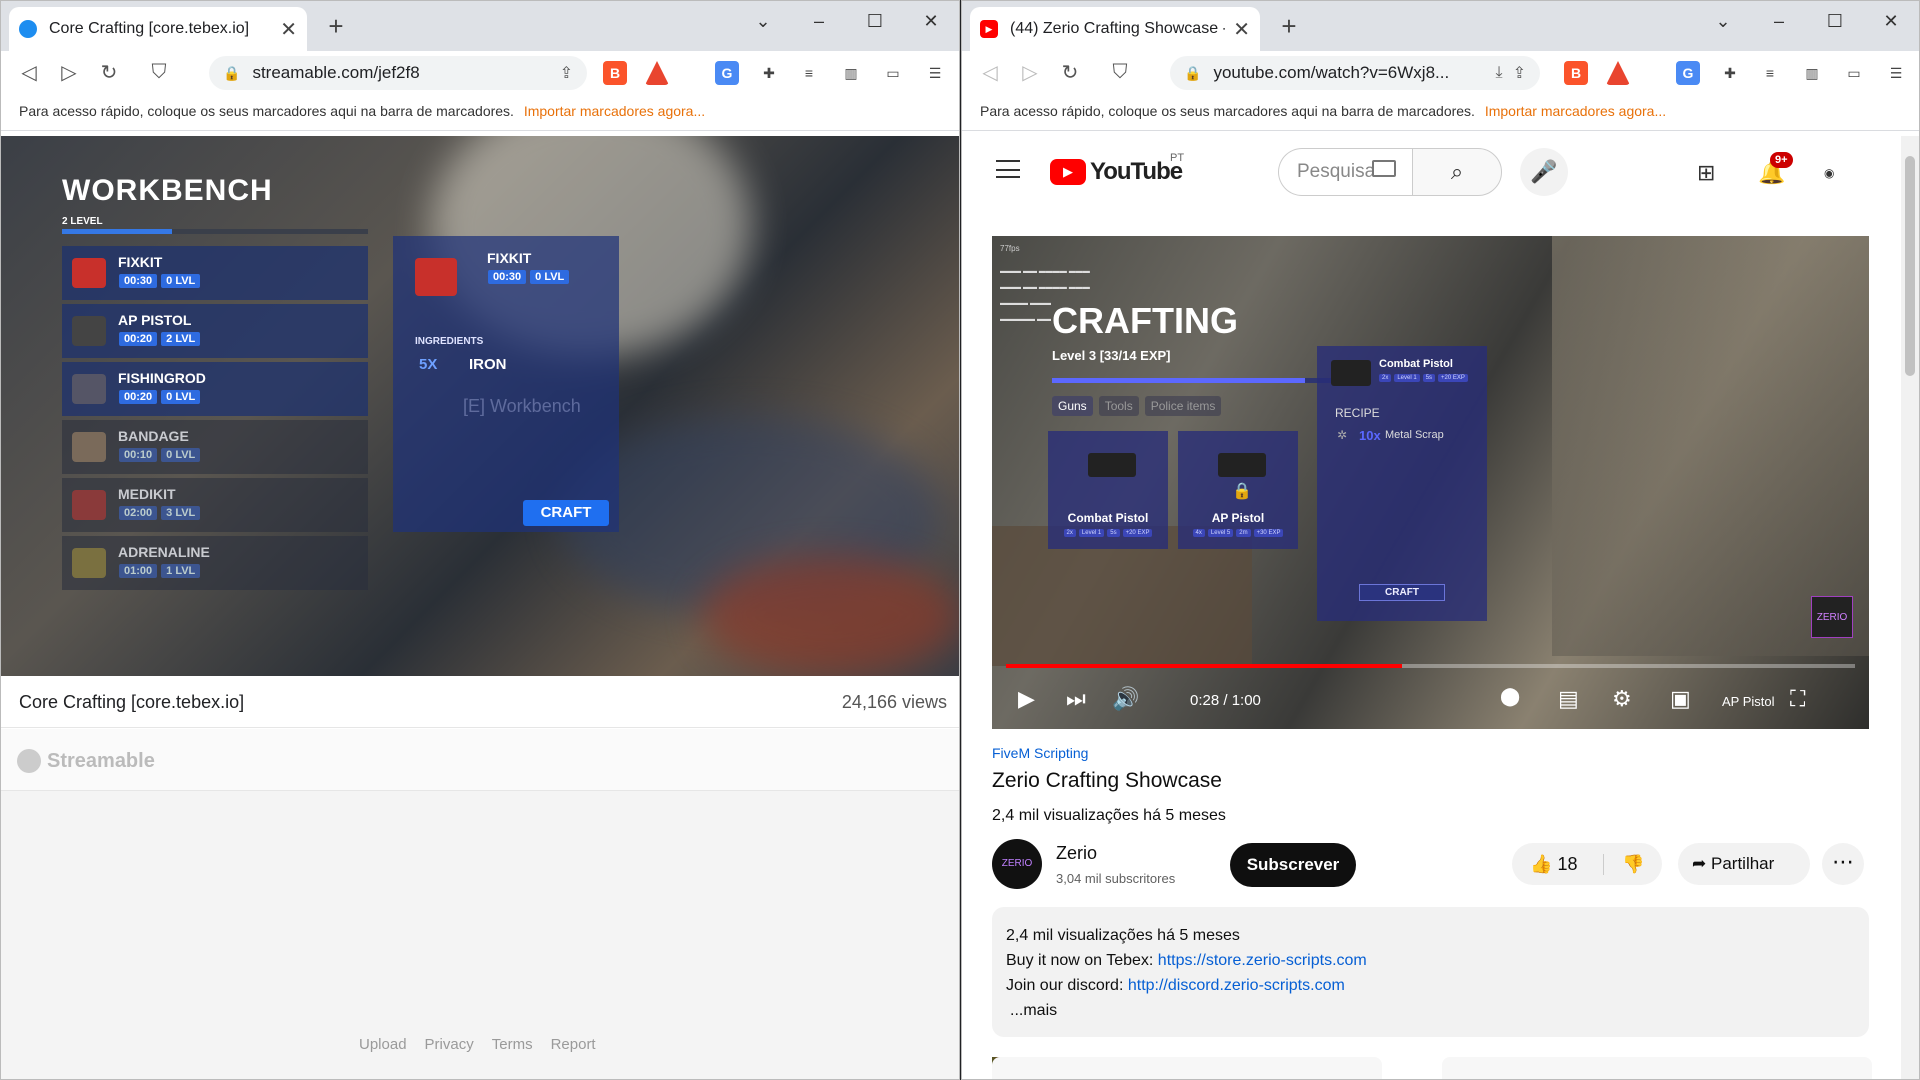 The image size is (1920, 1080). I want to click on discord-link: http://discord.zerio-scripts.com, so click(1236, 985).